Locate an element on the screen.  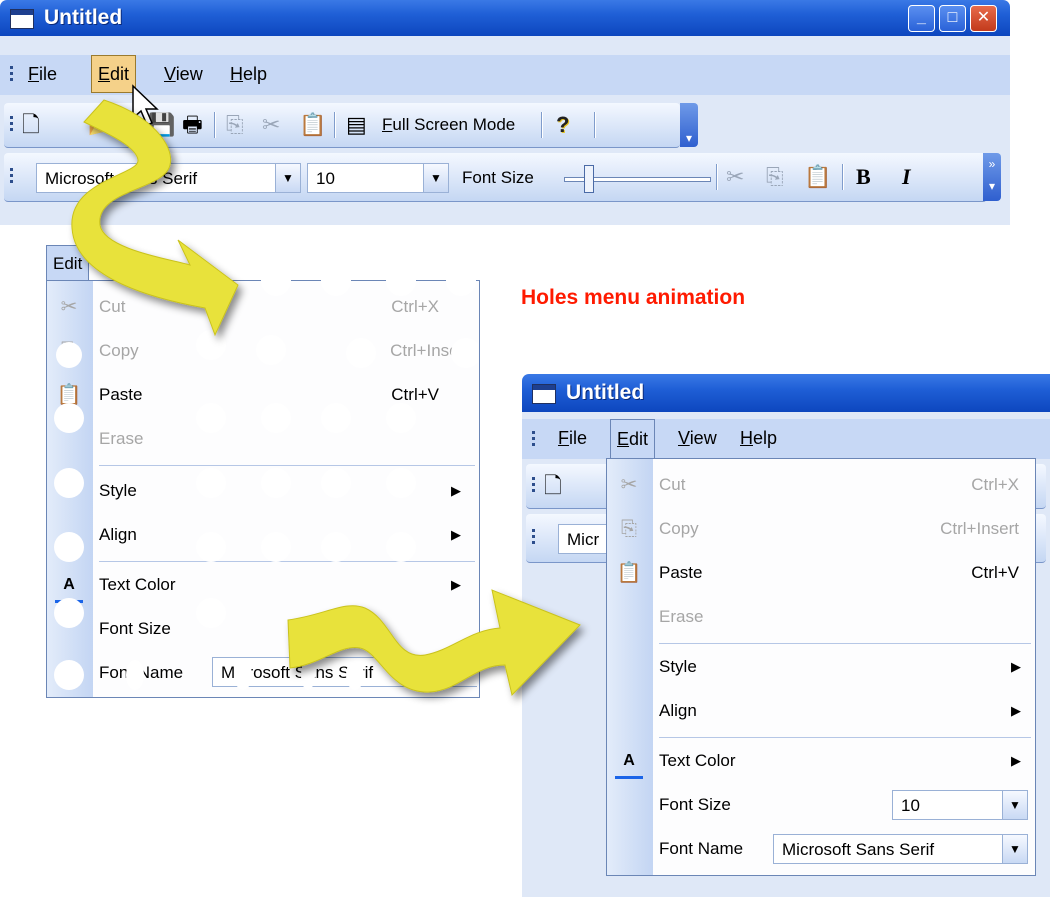
arrow-2-icon is located at coordinates (434, 643).